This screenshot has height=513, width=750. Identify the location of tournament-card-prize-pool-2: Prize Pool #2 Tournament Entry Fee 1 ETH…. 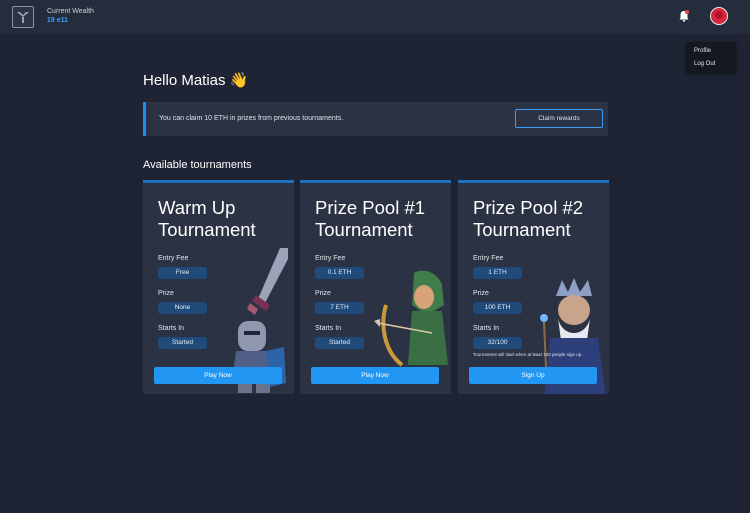
(533, 287).